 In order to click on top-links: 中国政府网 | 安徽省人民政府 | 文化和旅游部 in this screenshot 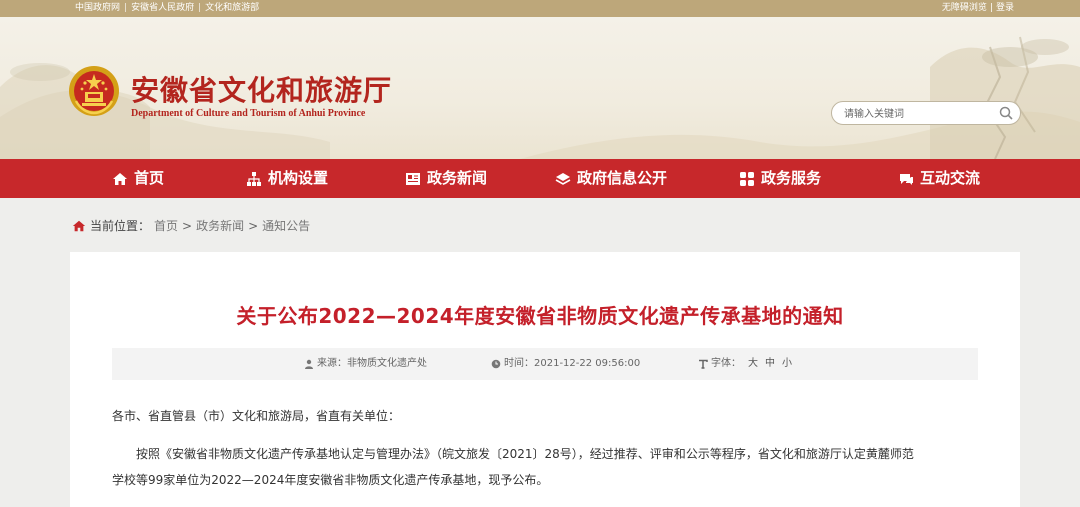, I will do `click(169, 8)`.